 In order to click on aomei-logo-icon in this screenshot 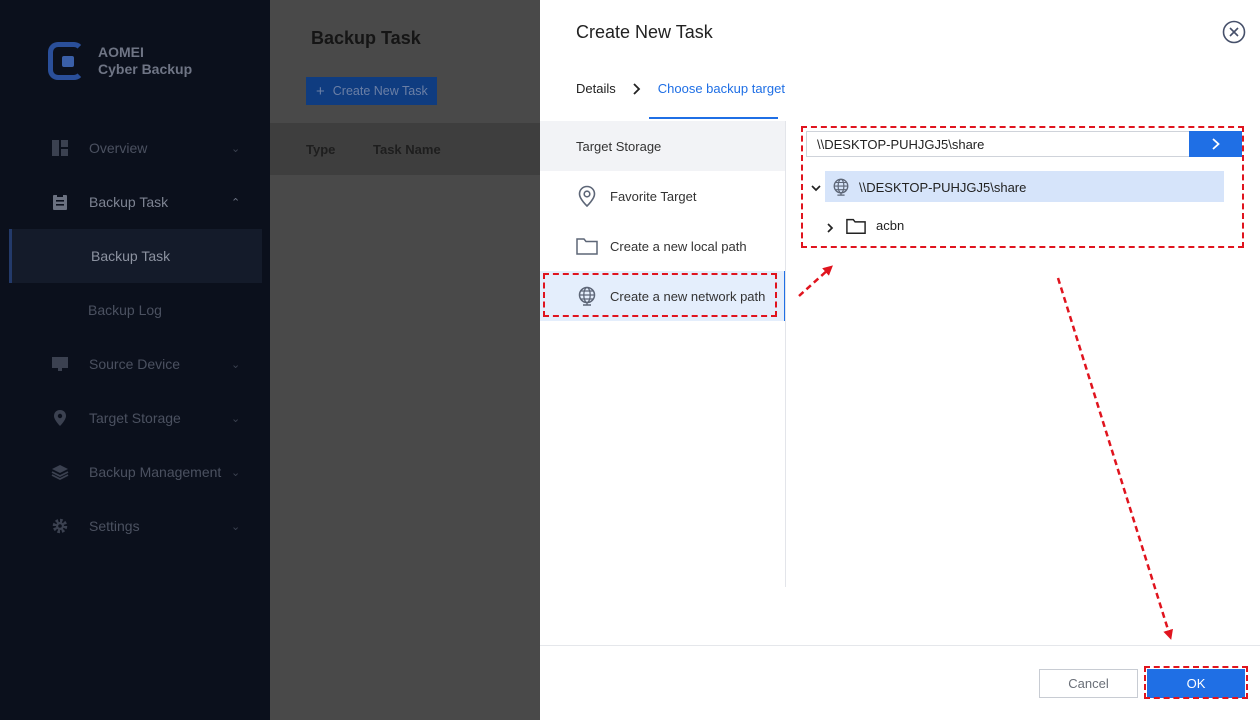, I will do `click(66, 61)`.